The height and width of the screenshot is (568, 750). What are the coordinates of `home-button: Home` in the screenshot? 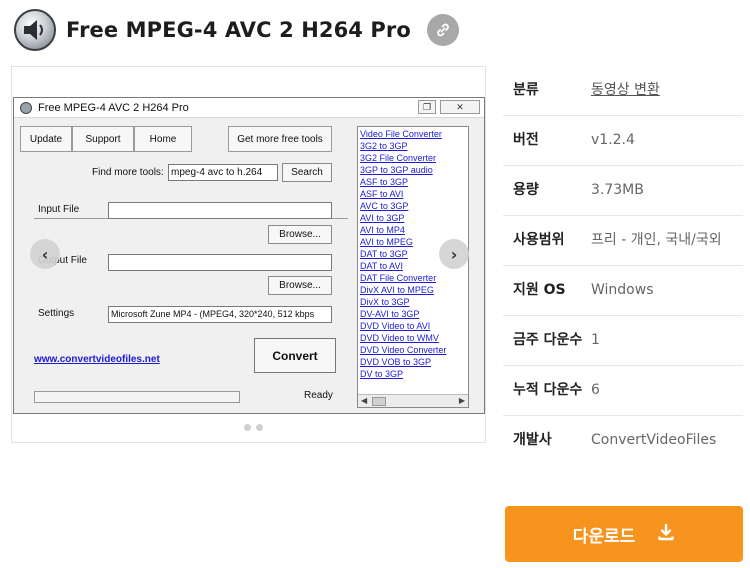 It's located at (163, 139).